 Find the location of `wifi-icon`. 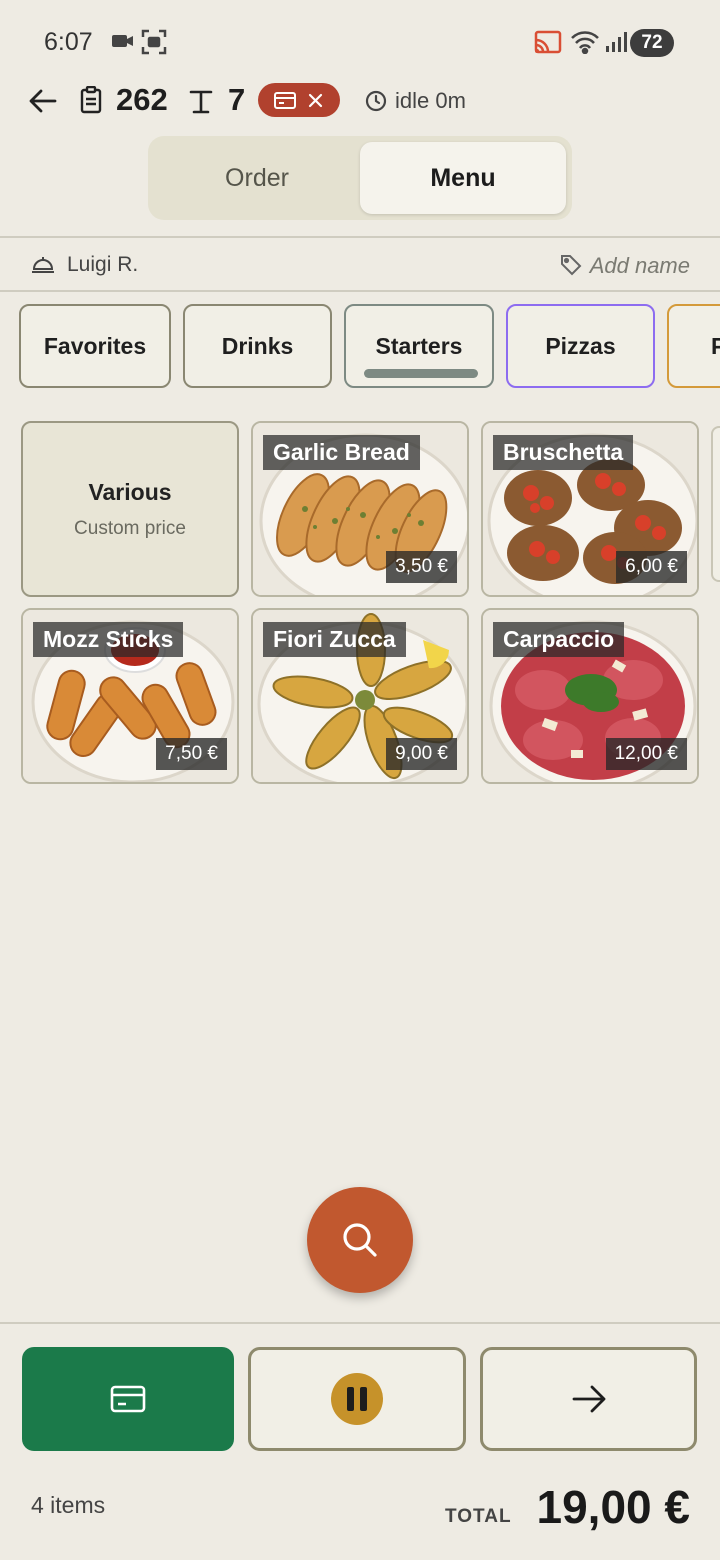

wifi-icon is located at coordinates (585, 44).